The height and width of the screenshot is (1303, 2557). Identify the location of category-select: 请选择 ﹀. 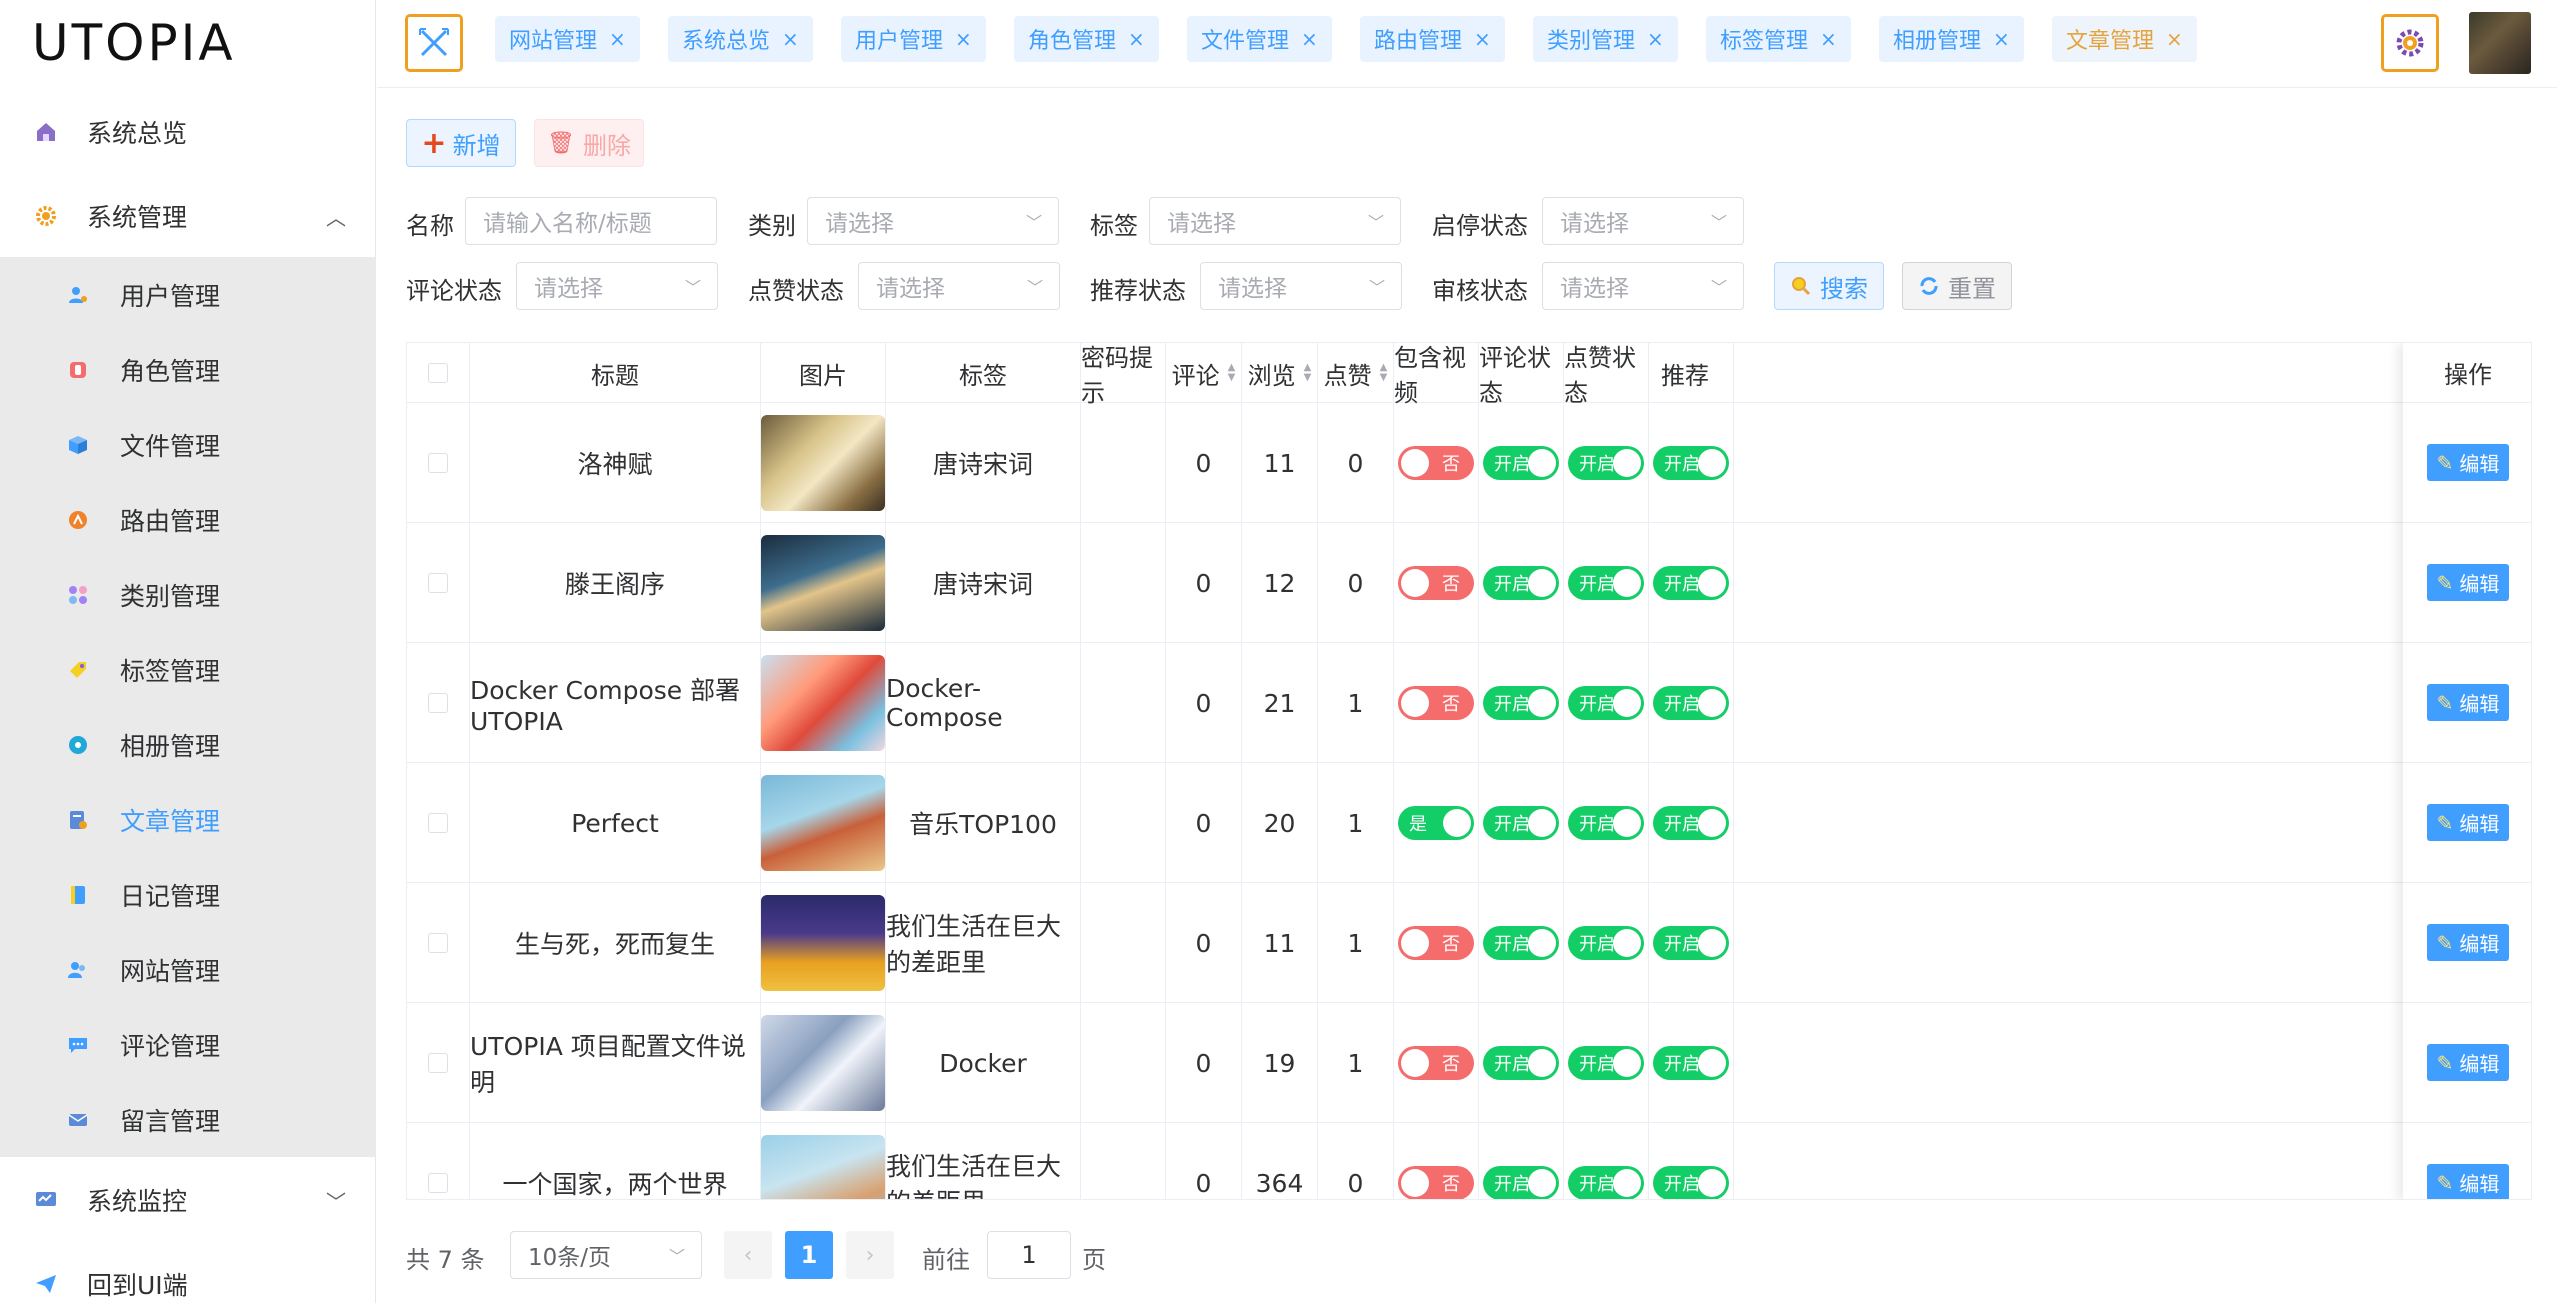
(933, 221).